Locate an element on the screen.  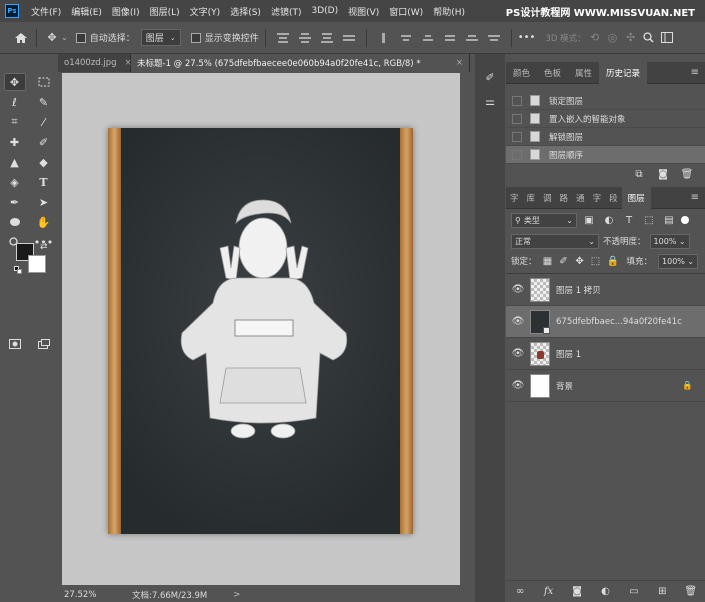
more-options-icon: ••• is located at coordinates (527, 37).